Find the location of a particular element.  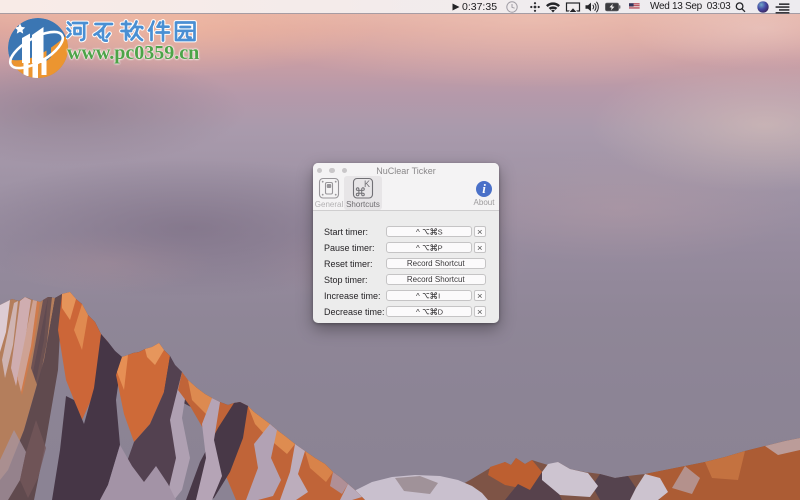

svg-text: K is located at coordinates (367, 184).